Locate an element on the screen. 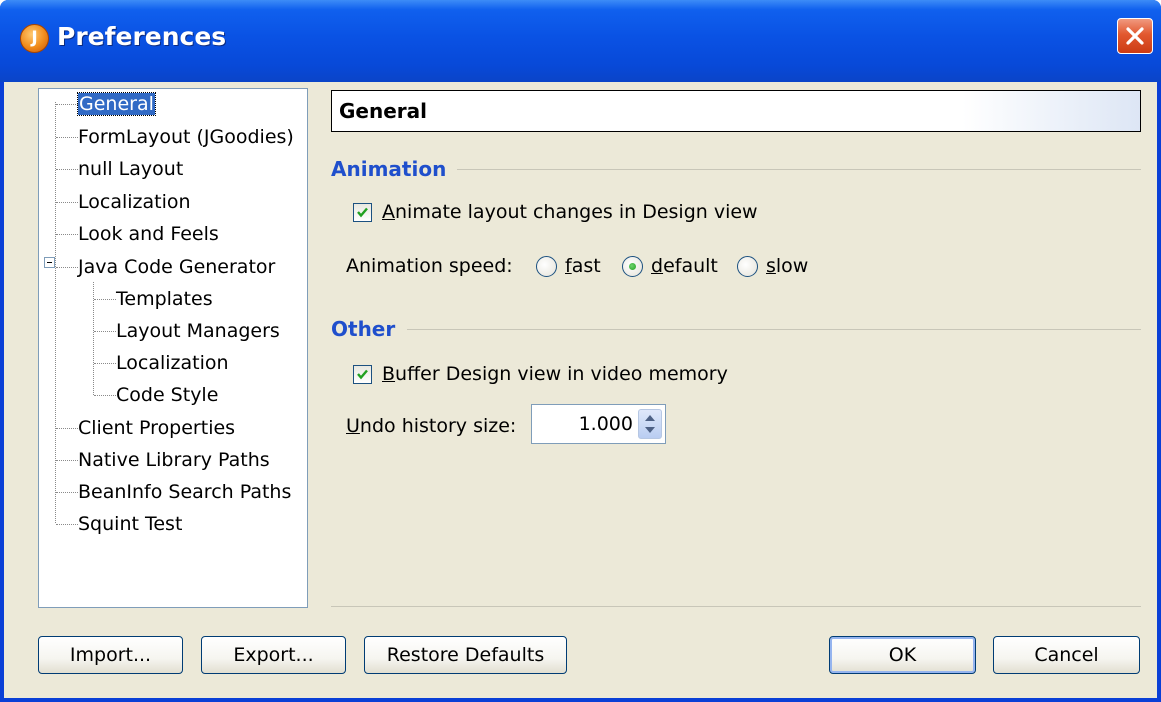  tree-item-beaninfo-search-paths: BeanInfo Search Paths is located at coordinates (184, 492).